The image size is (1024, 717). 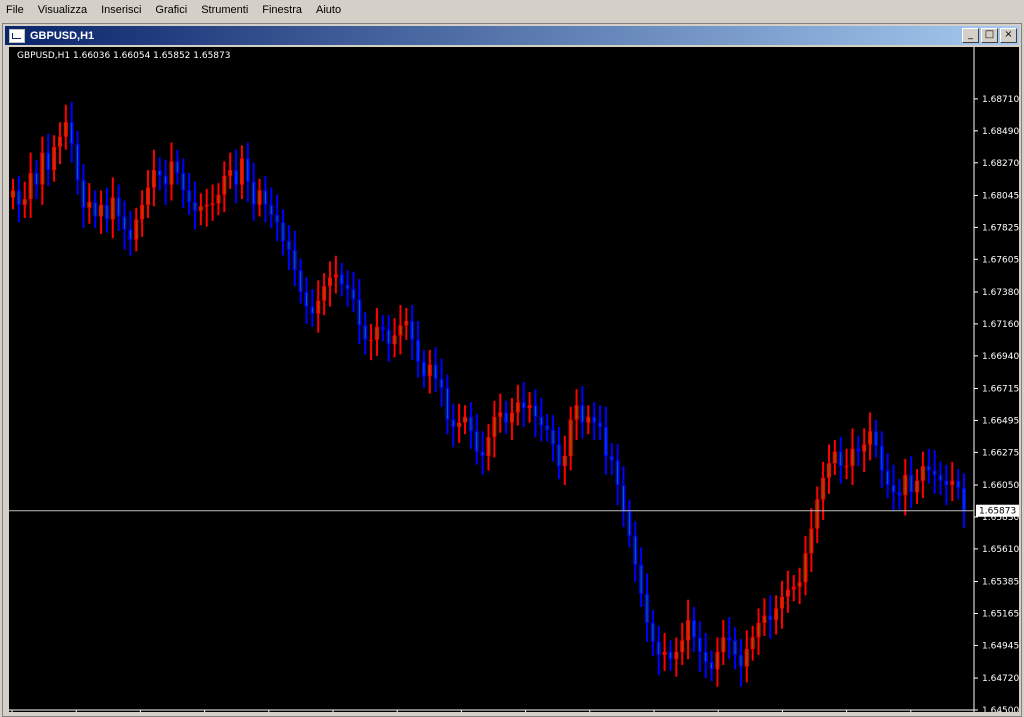 I want to click on y-tick-label: 1.67825, so click(x=1000, y=228).